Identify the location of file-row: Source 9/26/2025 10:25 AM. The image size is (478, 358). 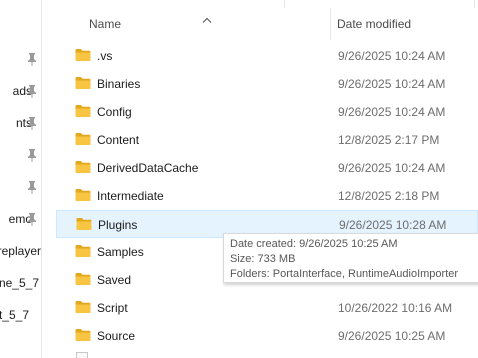
(267, 336).